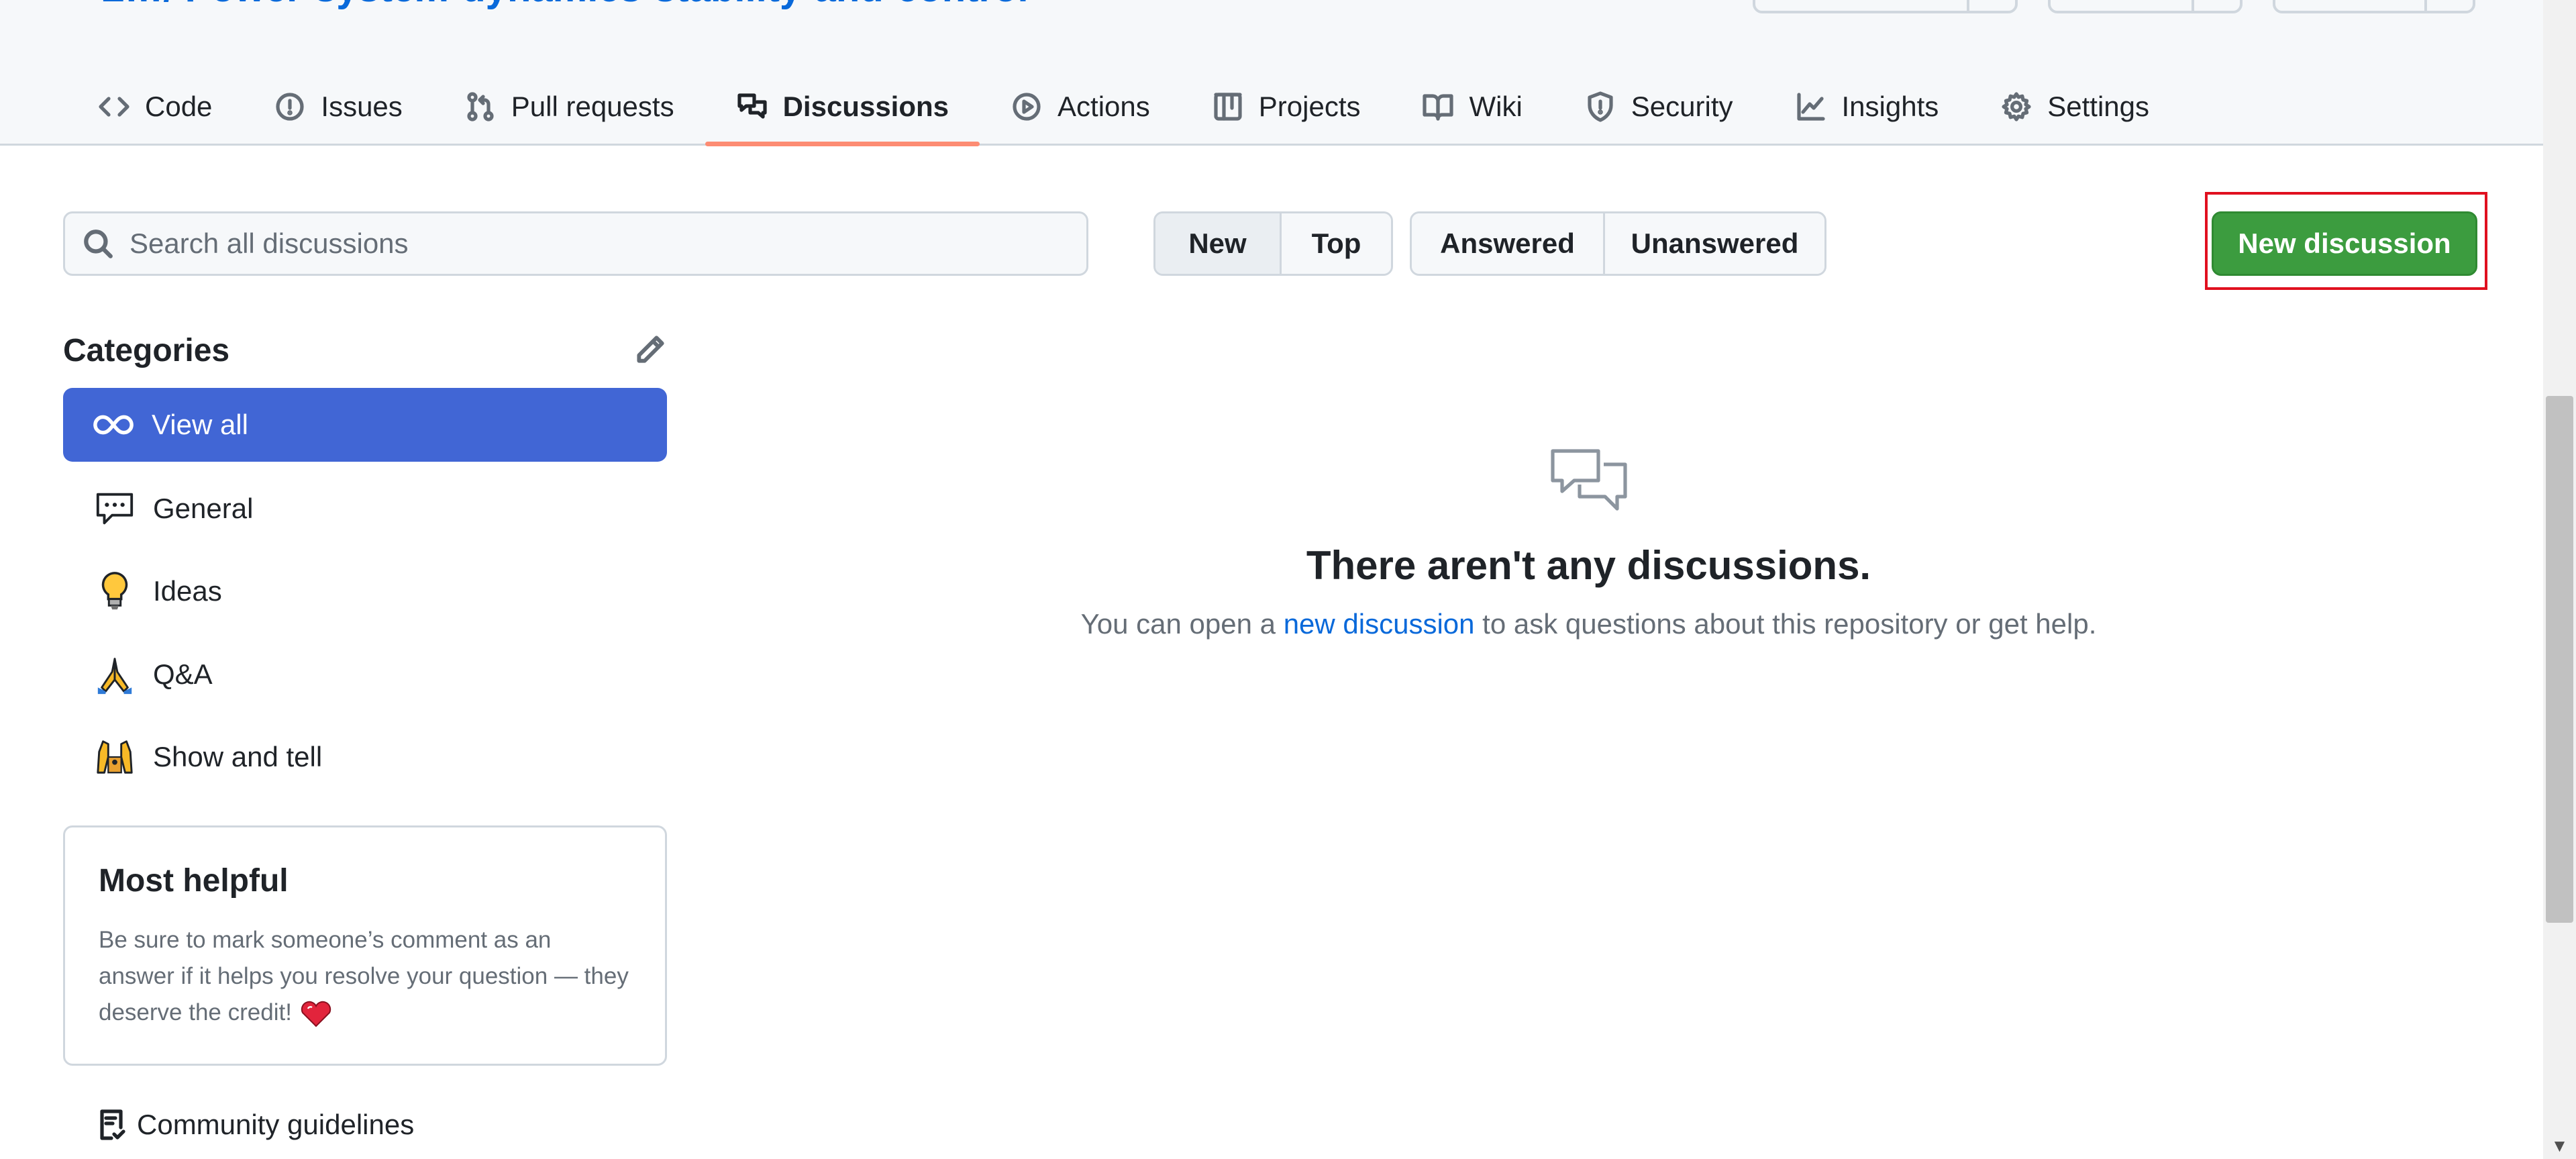  I want to click on tab-issues: Issues, so click(338, 106).